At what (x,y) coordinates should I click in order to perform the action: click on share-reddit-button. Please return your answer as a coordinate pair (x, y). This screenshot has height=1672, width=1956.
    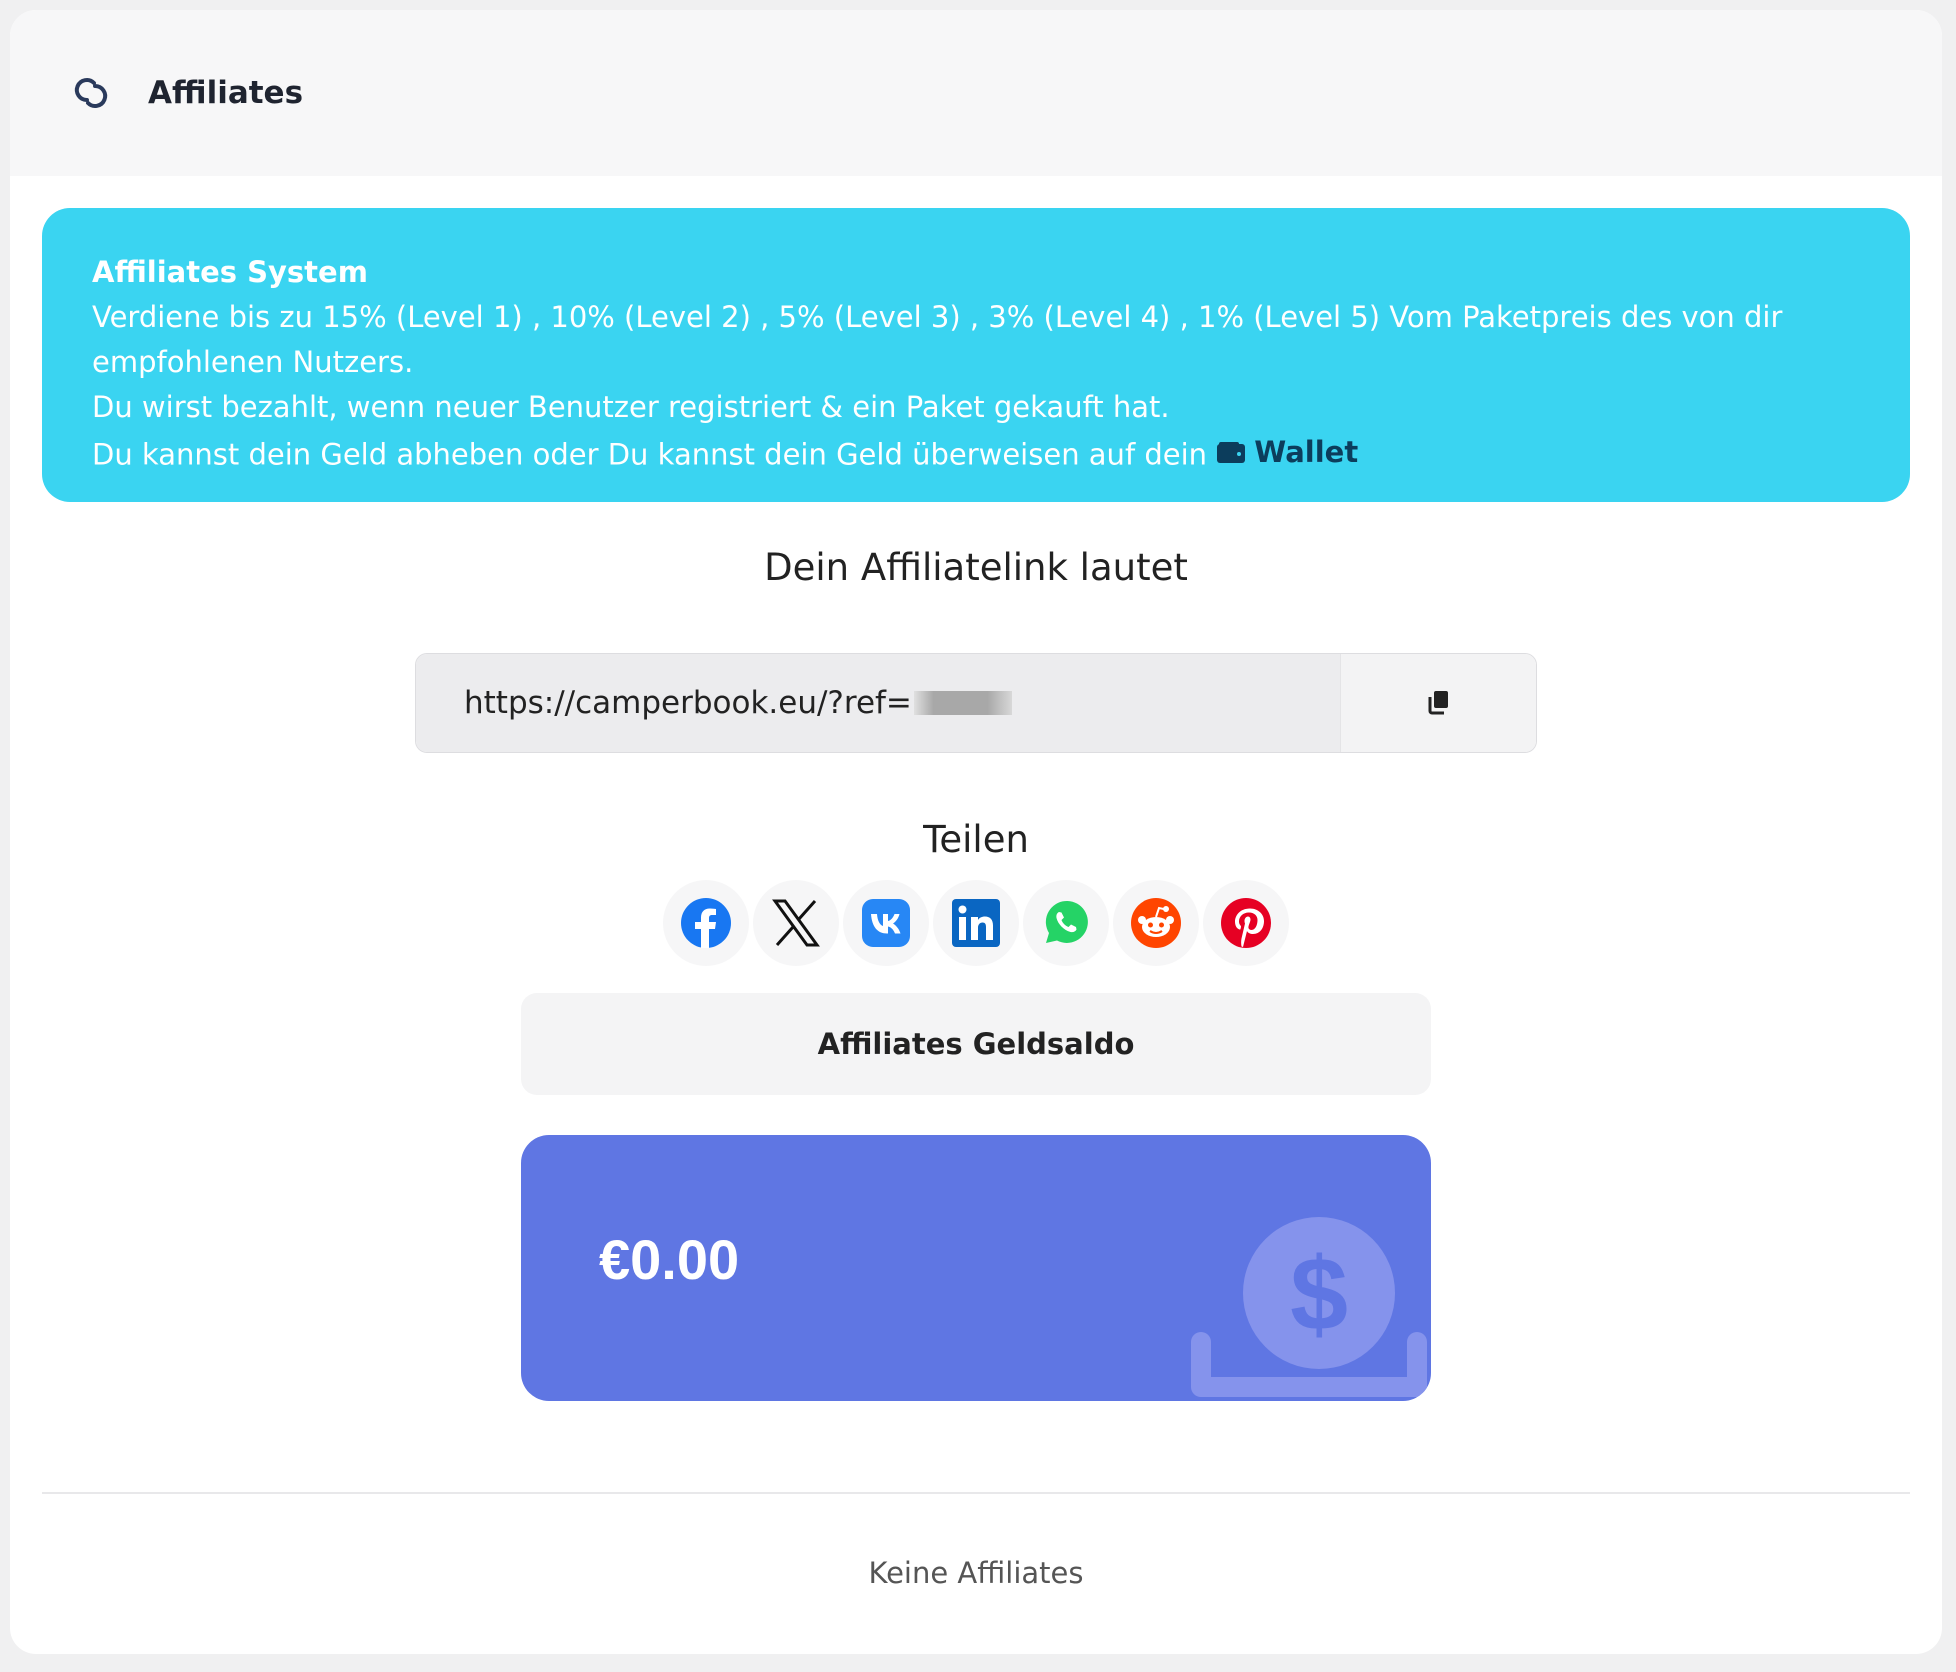
    Looking at the image, I should click on (1156, 923).